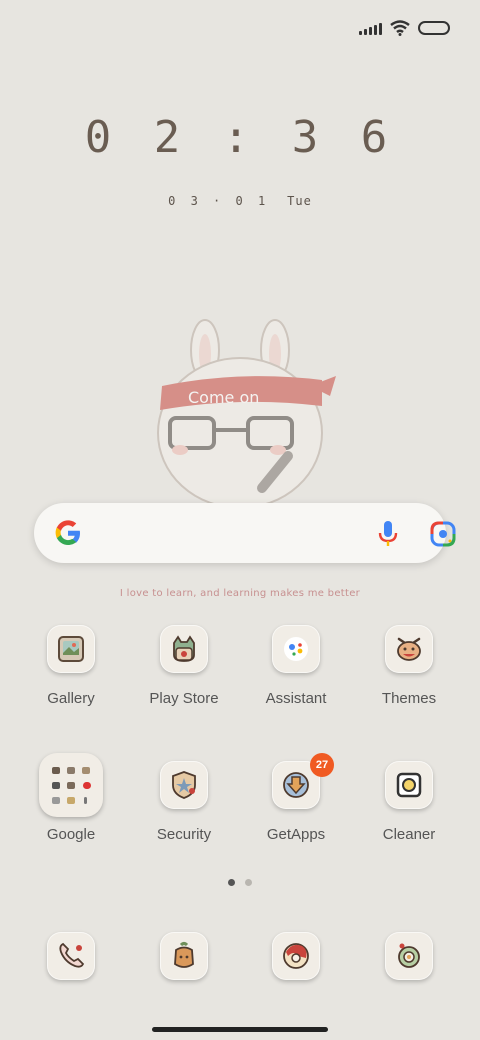 This screenshot has width=480, height=1040. I want to click on dock-browser, so click(296, 956).